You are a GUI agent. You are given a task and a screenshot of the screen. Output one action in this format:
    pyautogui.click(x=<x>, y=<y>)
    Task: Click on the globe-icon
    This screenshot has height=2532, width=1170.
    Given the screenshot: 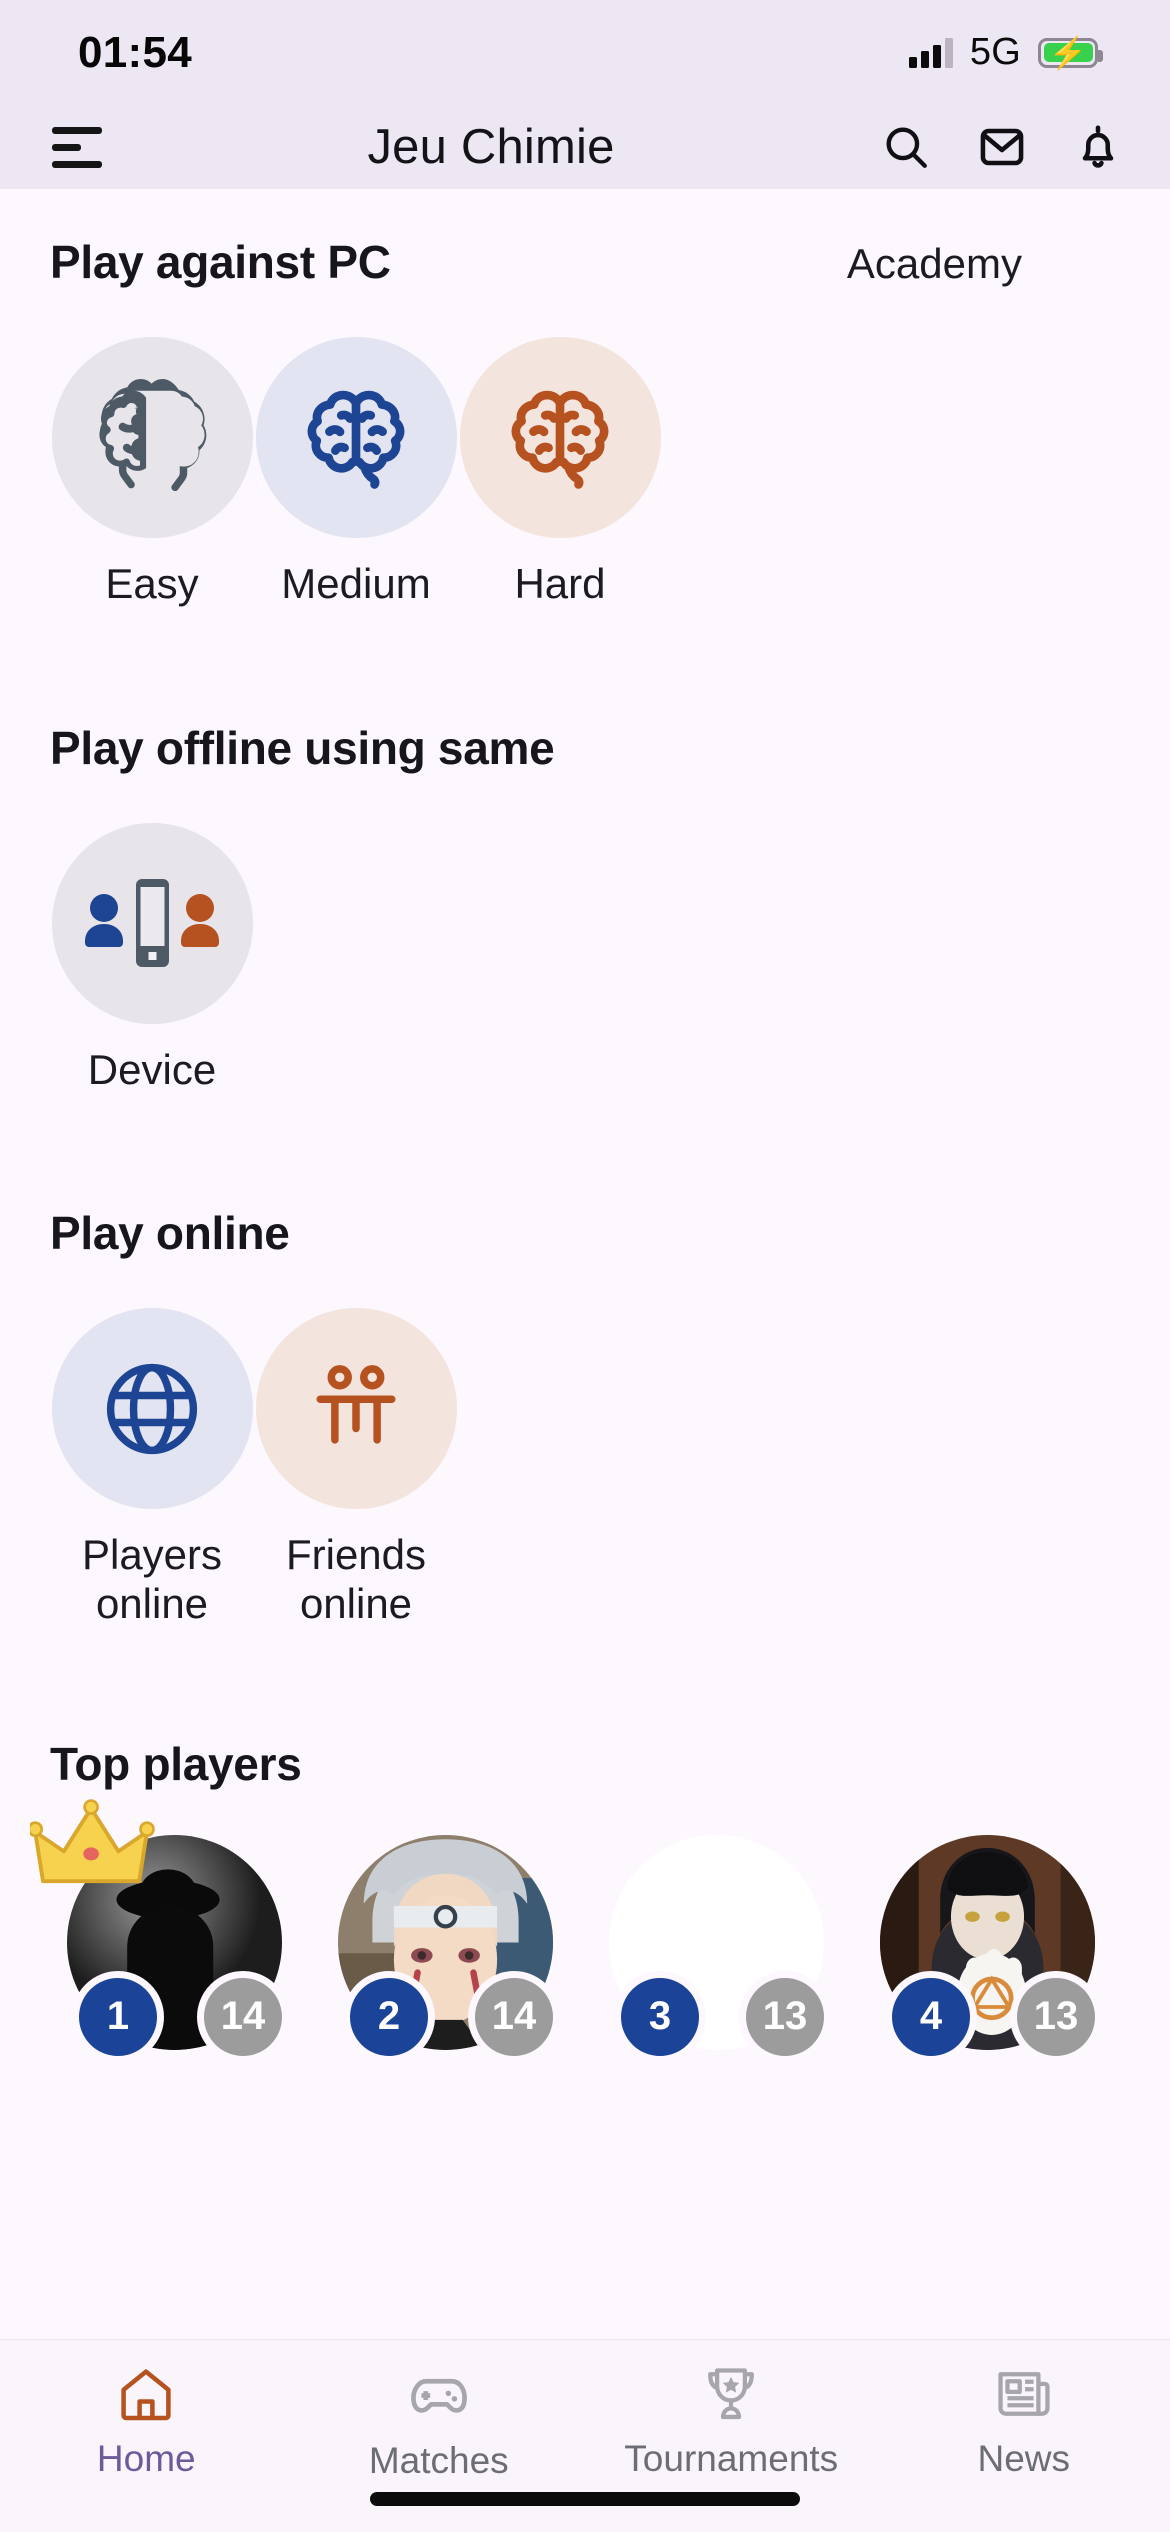 What is the action you would take?
    pyautogui.click(x=152, y=1409)
    